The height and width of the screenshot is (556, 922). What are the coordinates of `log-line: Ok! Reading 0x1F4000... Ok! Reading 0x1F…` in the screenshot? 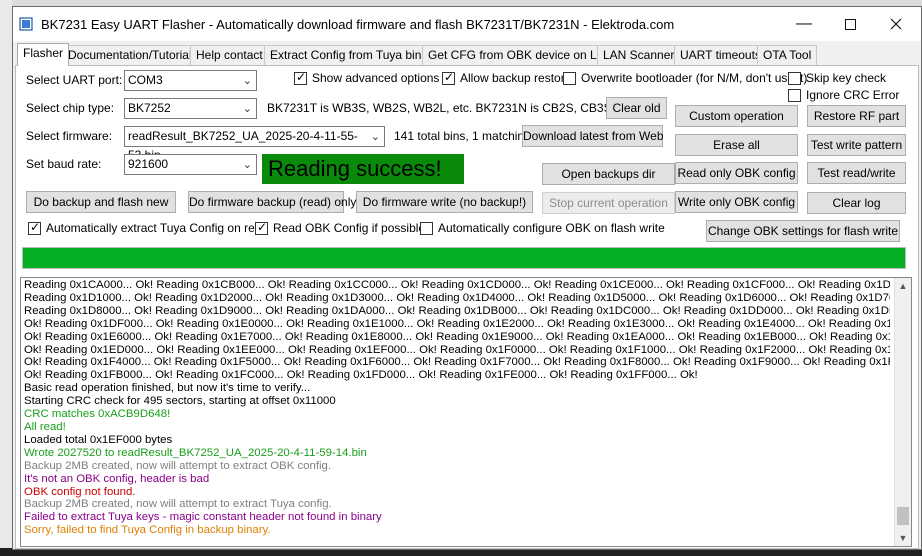 It's located at (457, 362).